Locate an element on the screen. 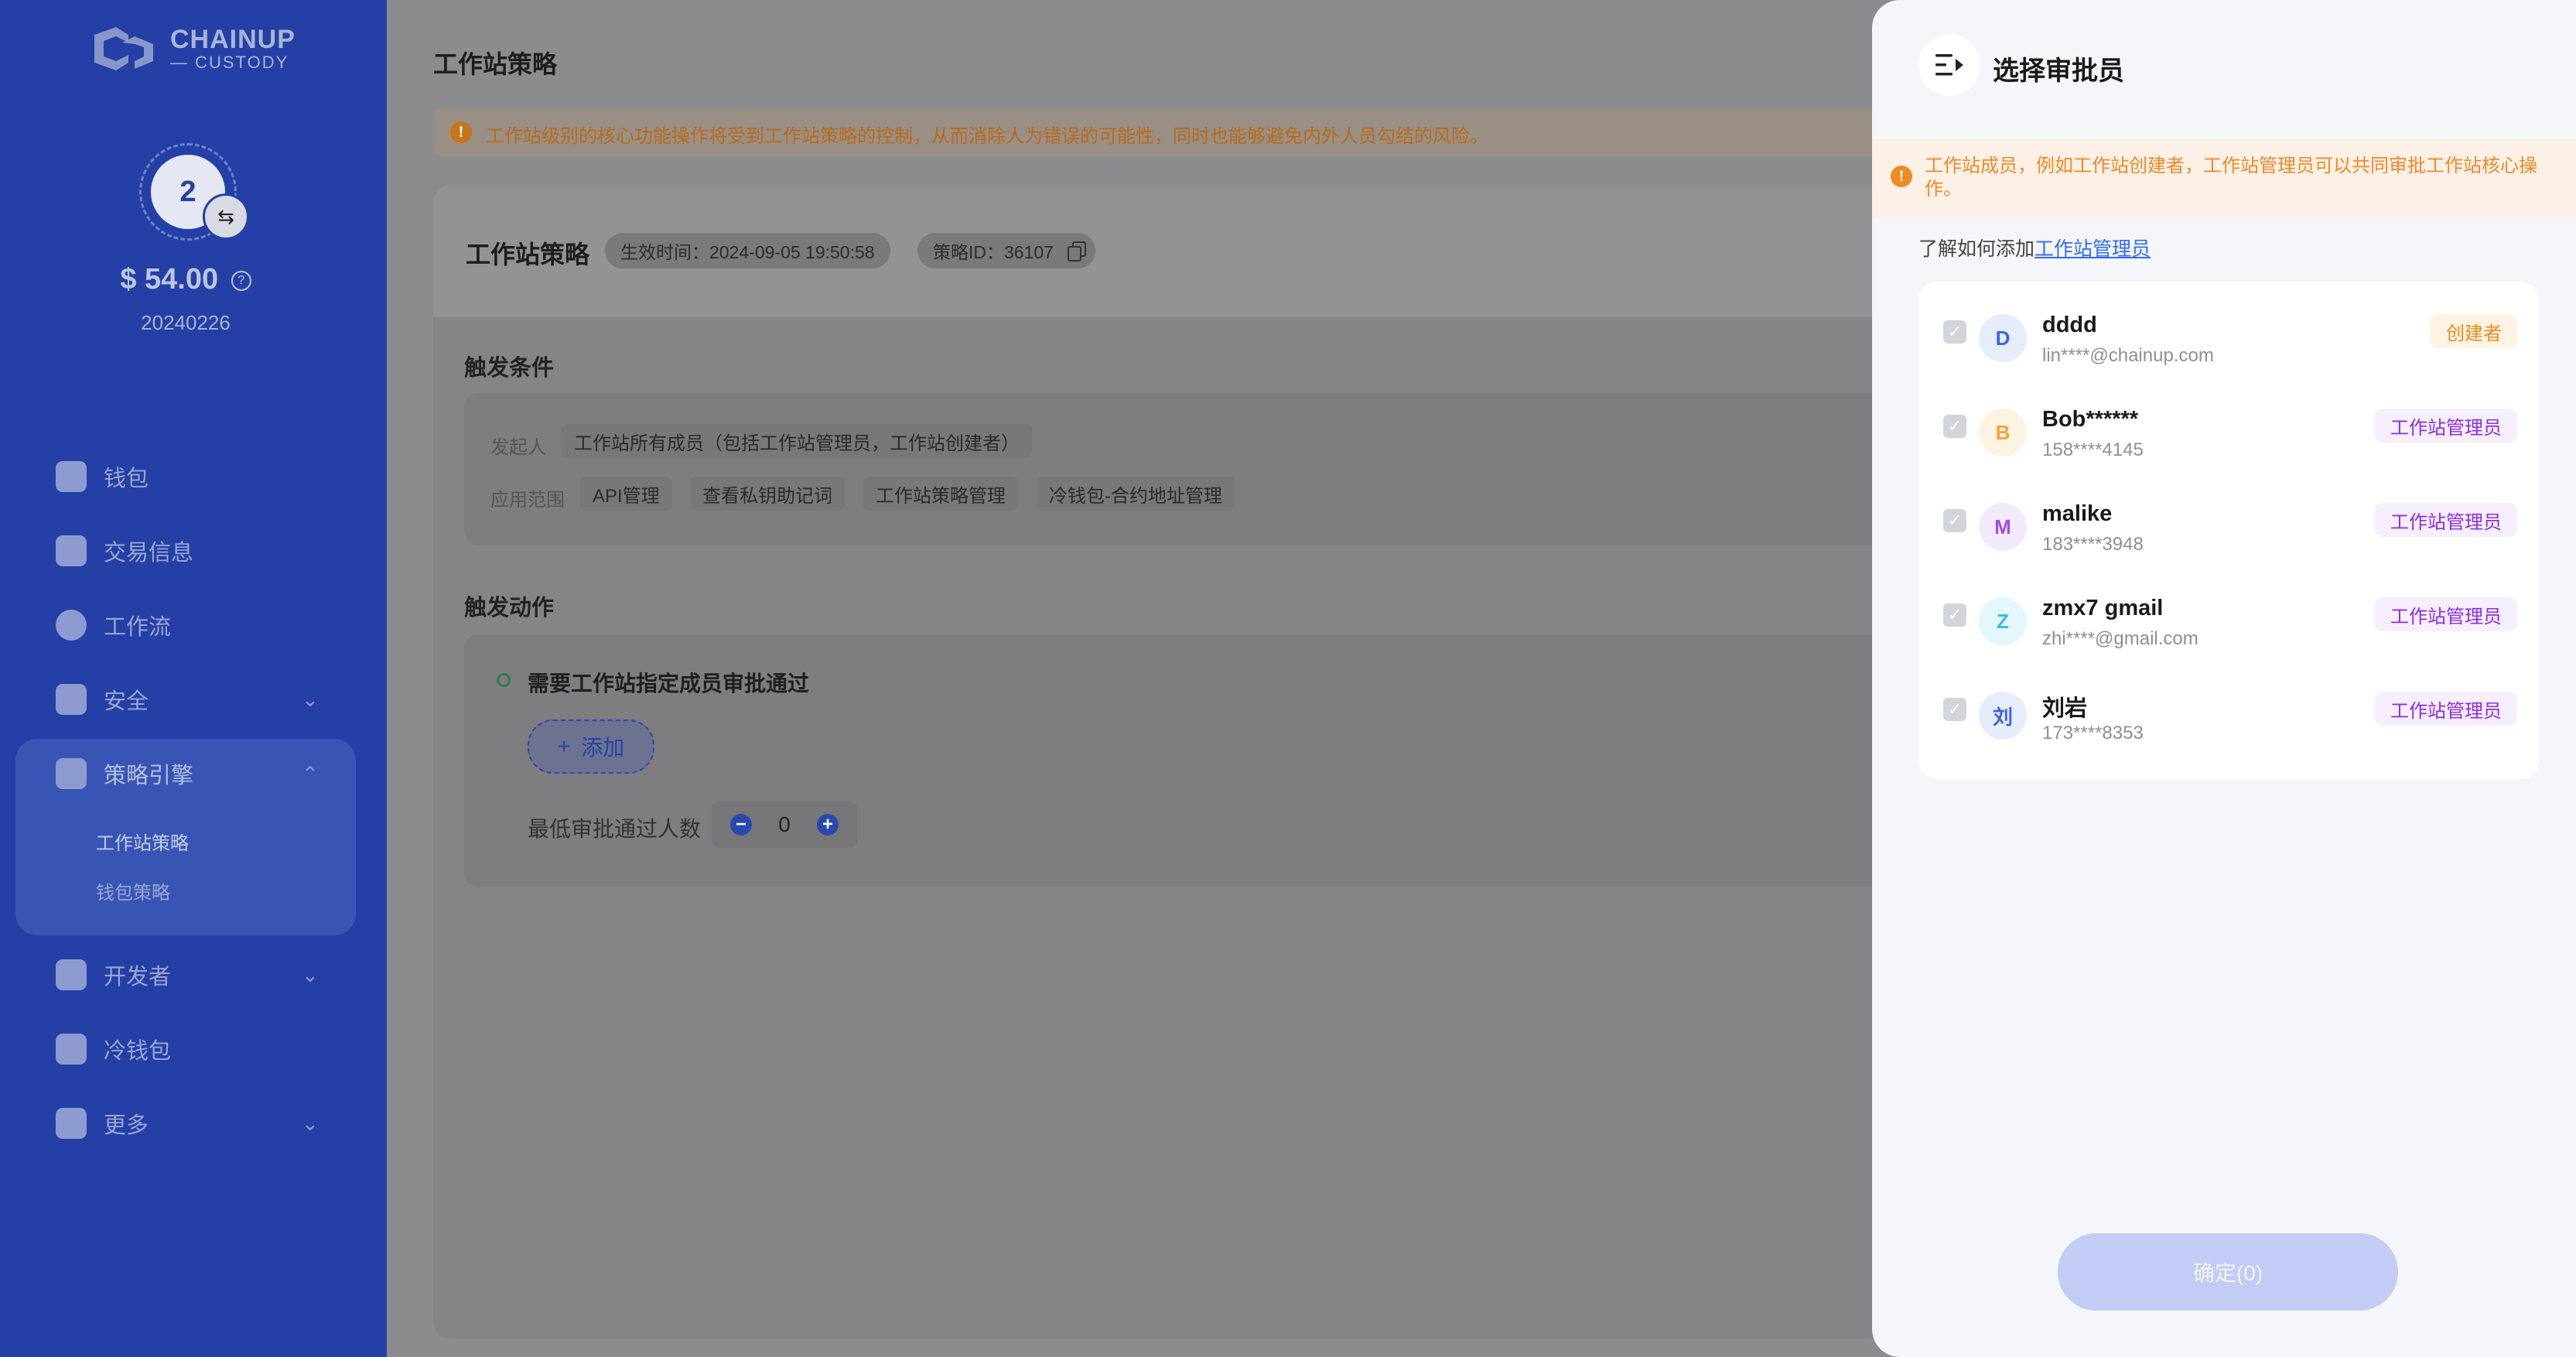 The height and width of the screenshot is (1357, 2576). sidebar-item-transactions: 交易信息 is located at coordinates (124, 551).